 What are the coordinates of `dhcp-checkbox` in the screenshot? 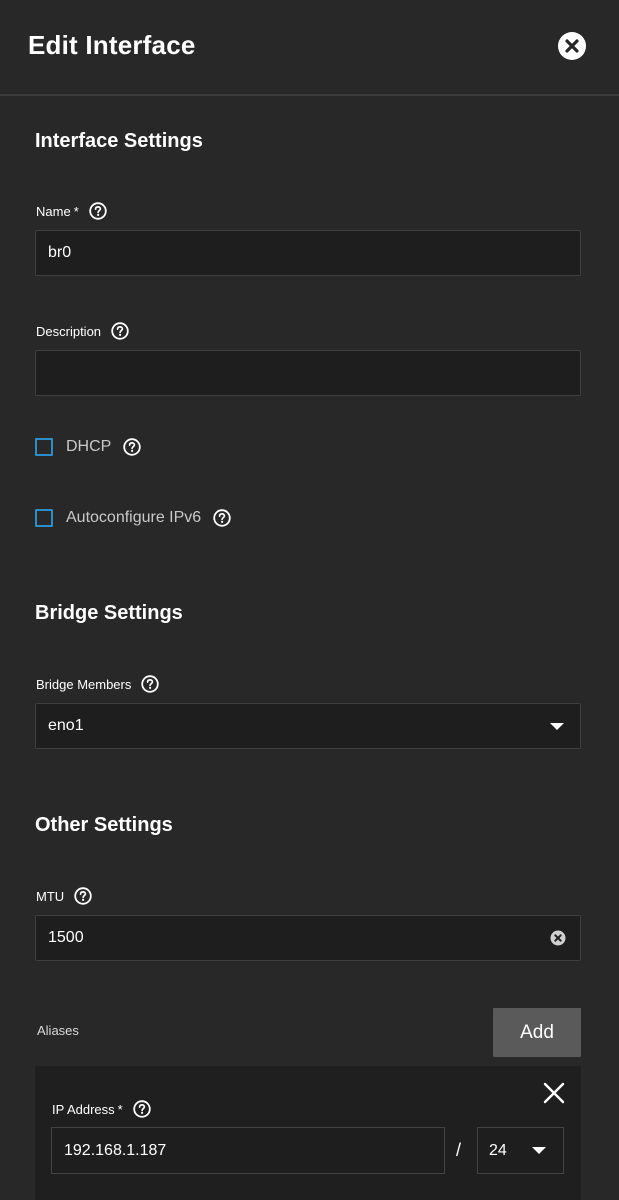 It's located at (44, 447).